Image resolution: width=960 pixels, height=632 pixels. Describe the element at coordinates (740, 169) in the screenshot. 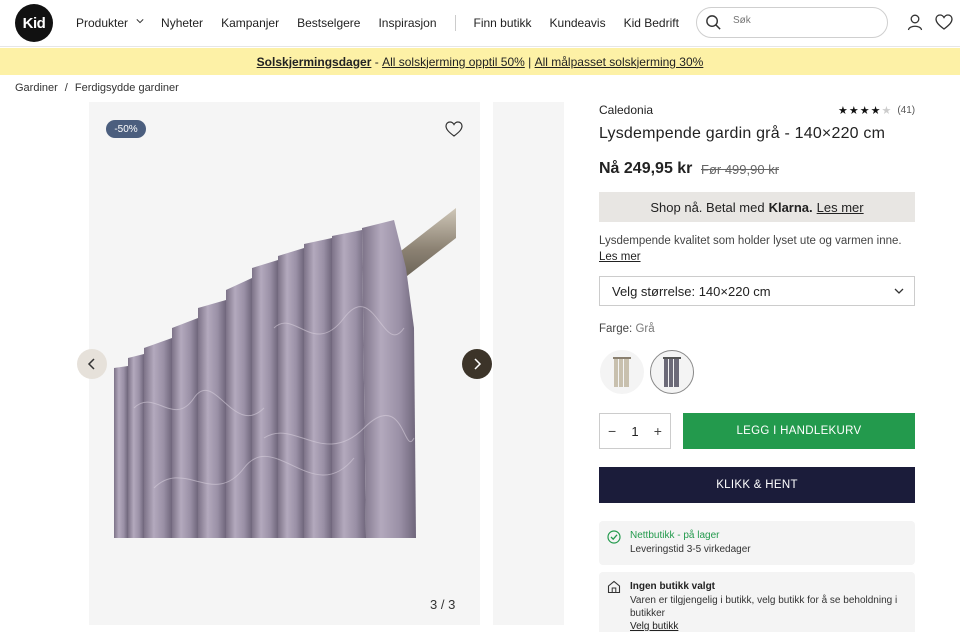

I see `original-price: Før 499,90 kr` at that location.